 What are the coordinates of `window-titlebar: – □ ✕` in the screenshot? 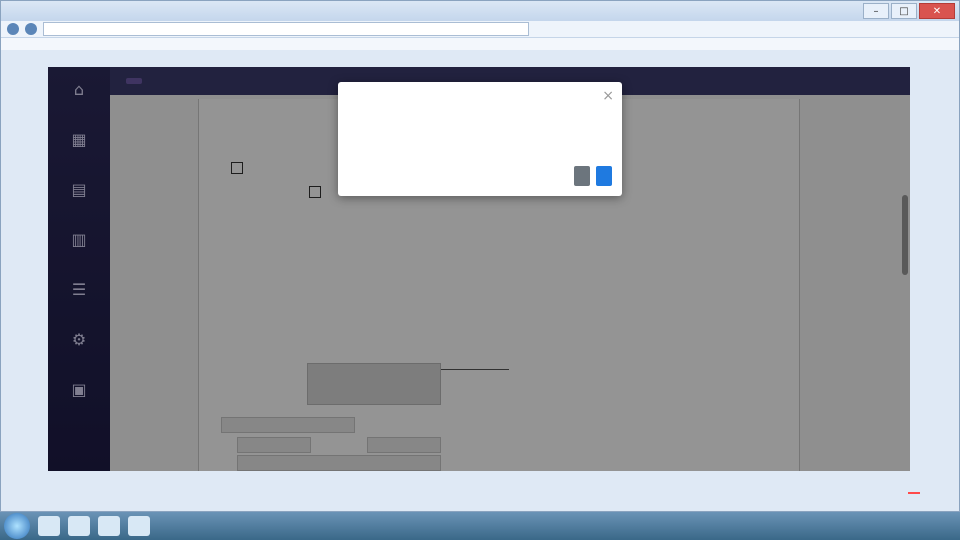 It's located at (480, 11).